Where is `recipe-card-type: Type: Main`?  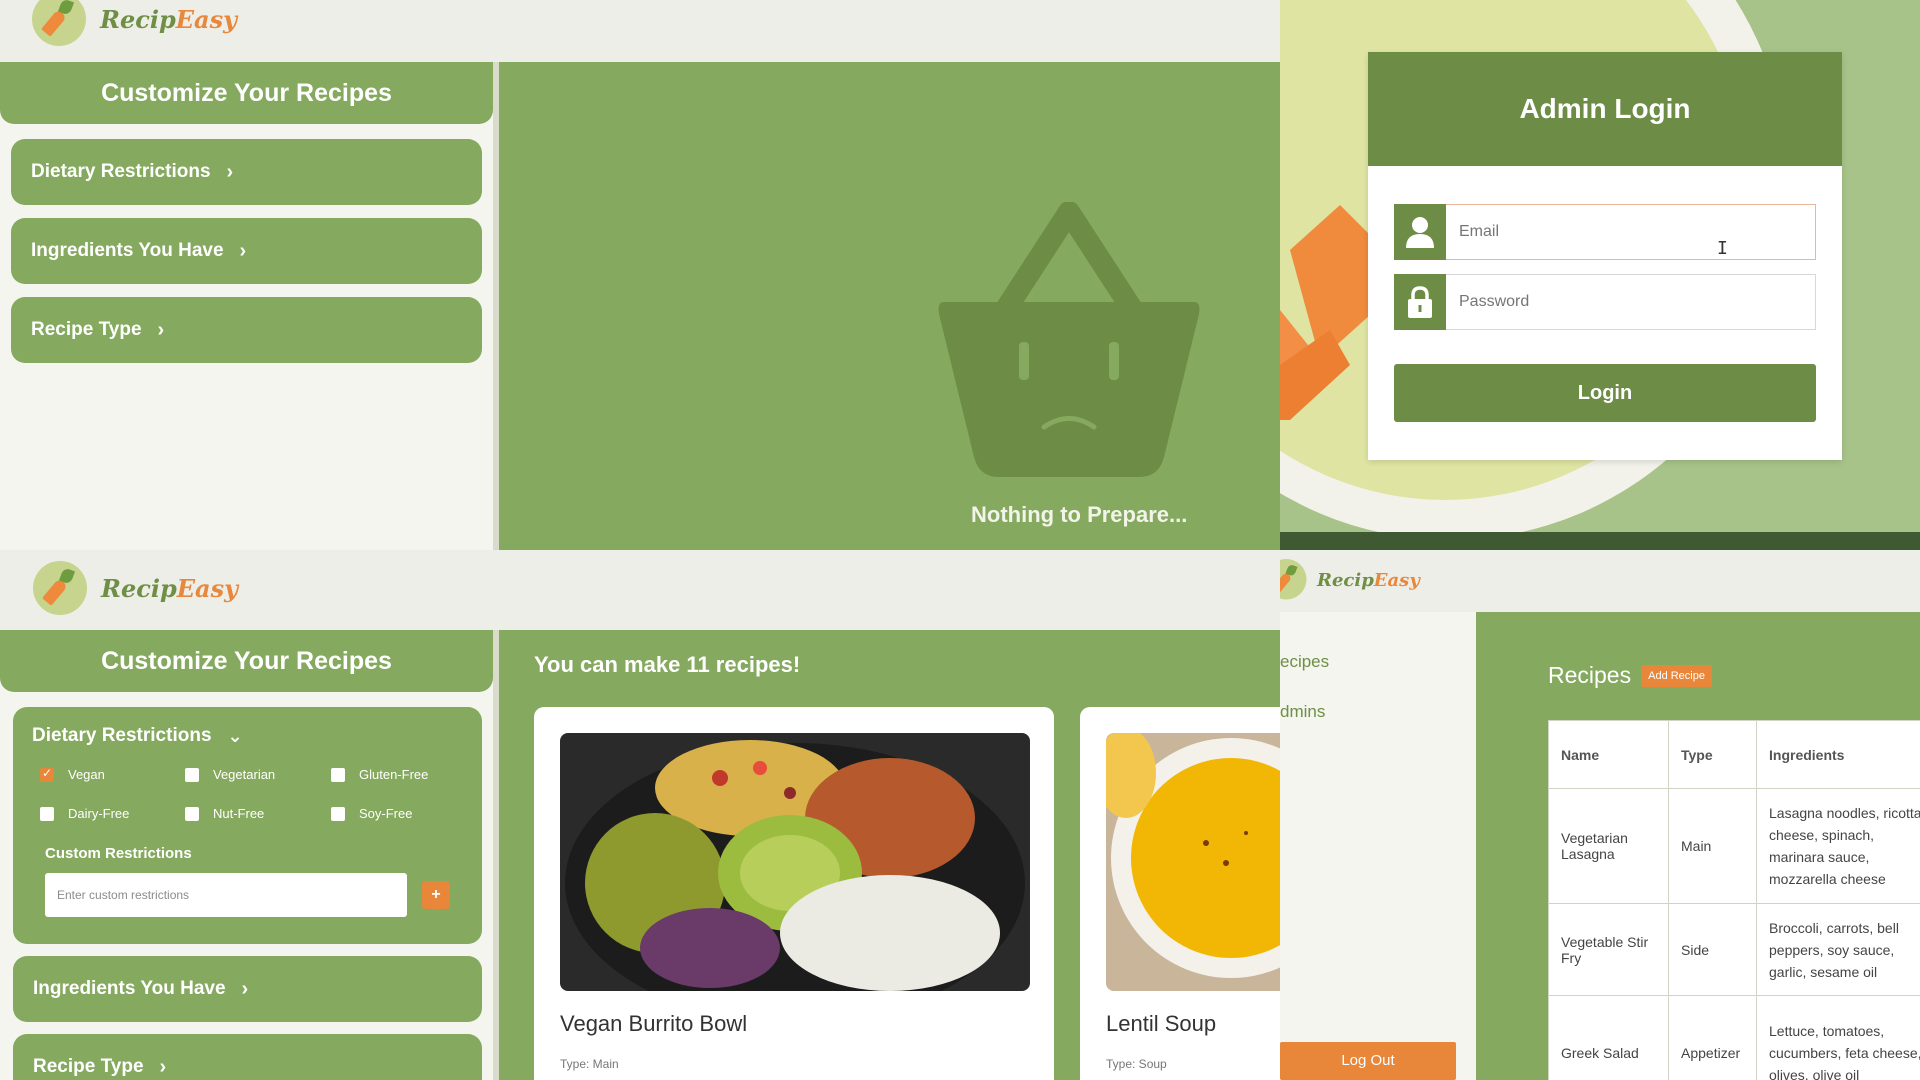
recipe-card-type: Type: Main is located at coordinates (589, 1064).